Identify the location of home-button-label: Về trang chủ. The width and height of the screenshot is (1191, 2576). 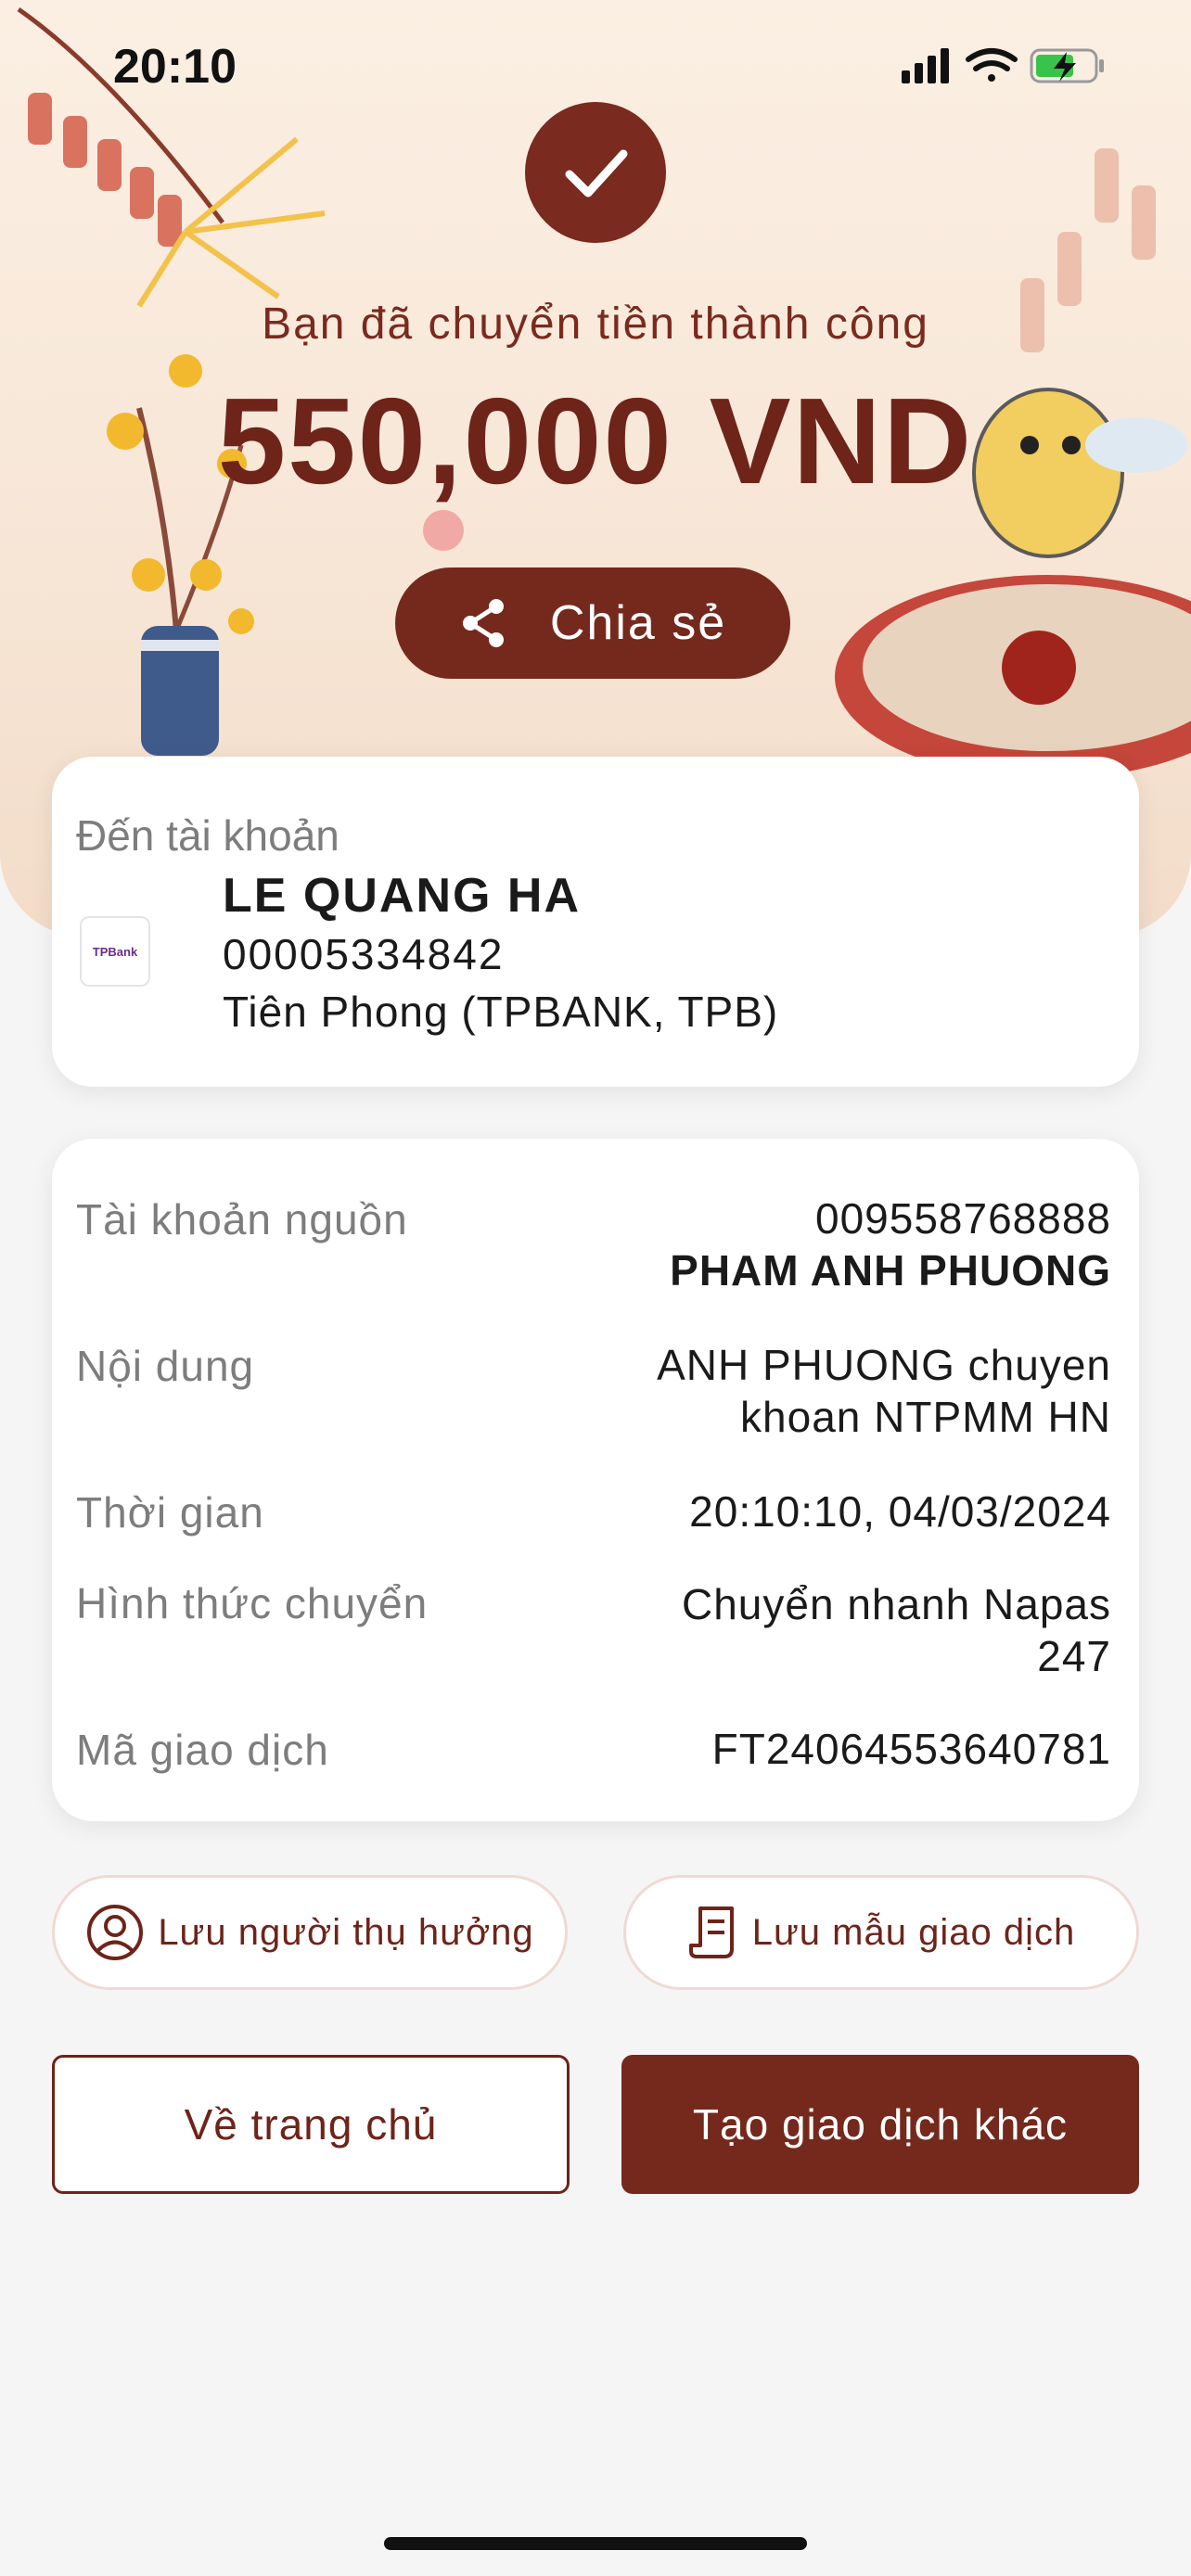
(311, 2125).